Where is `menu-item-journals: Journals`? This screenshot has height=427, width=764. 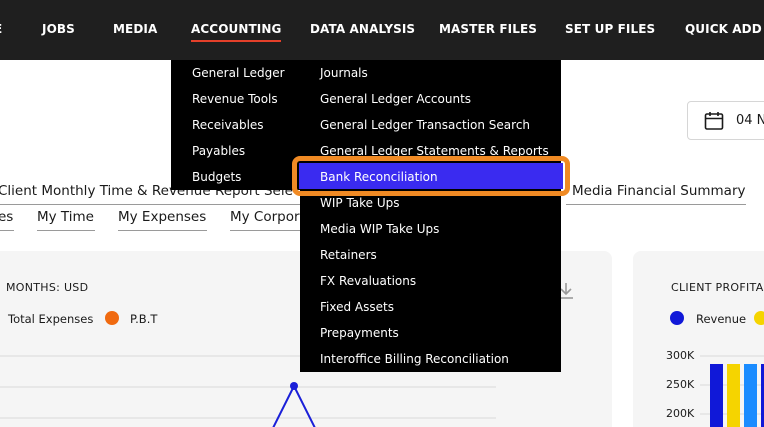 menu-item-journals: Journals is located at coordinates (344, 73).